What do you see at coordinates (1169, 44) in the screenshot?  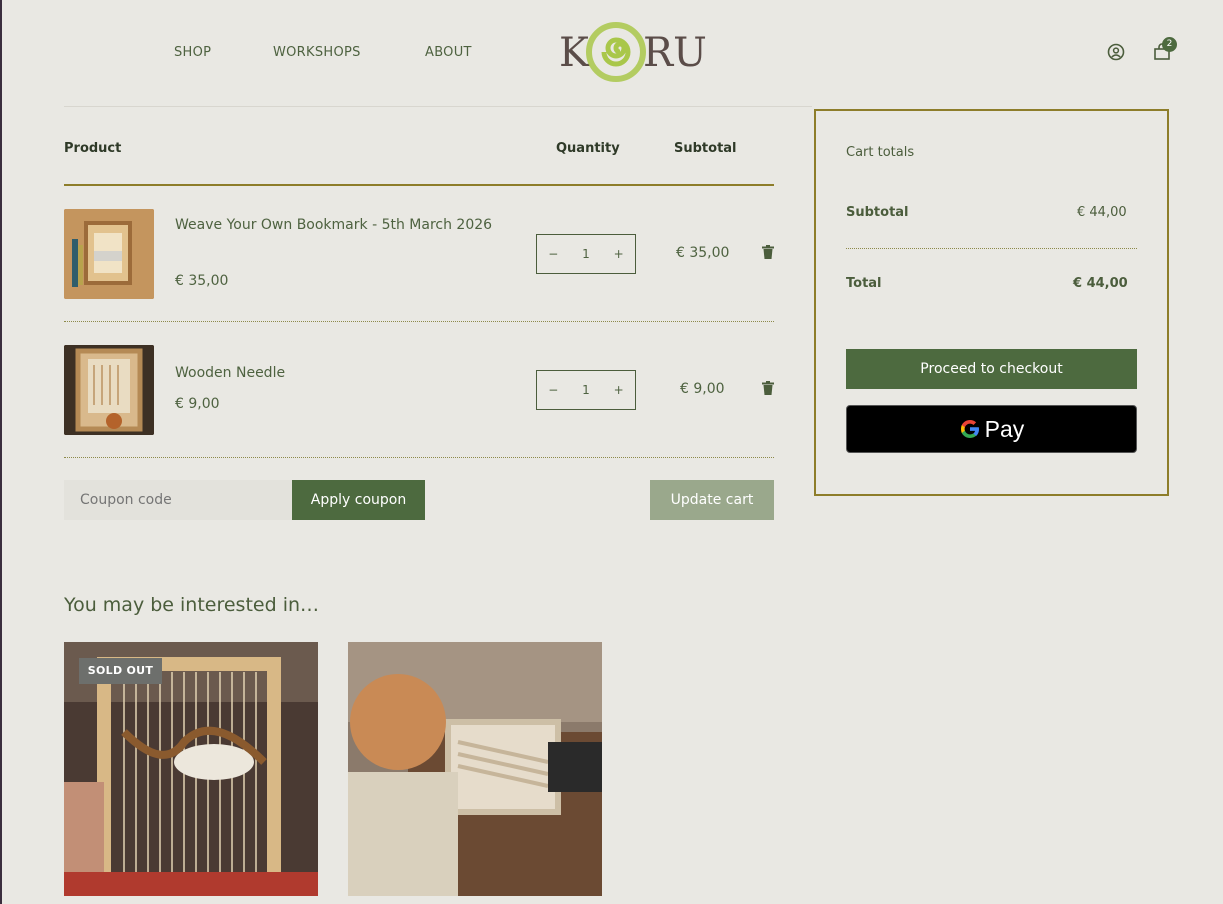 I see `cart-count-badge: 2` at bounding box center [1169, 44].